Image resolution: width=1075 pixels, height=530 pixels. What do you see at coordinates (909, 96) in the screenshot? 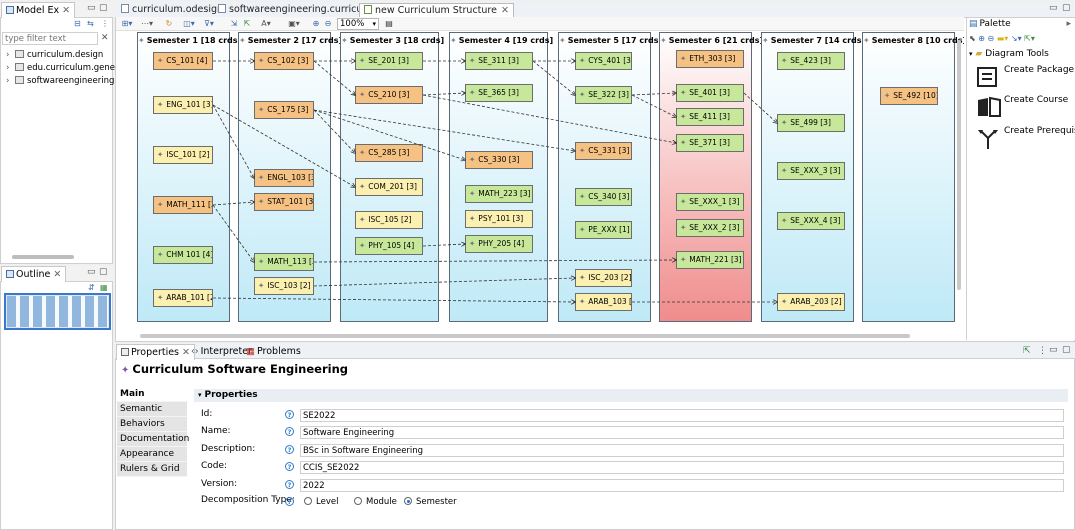
I see `course-node: ✦ SE_492 [10]` at bounding box center [909, 96].